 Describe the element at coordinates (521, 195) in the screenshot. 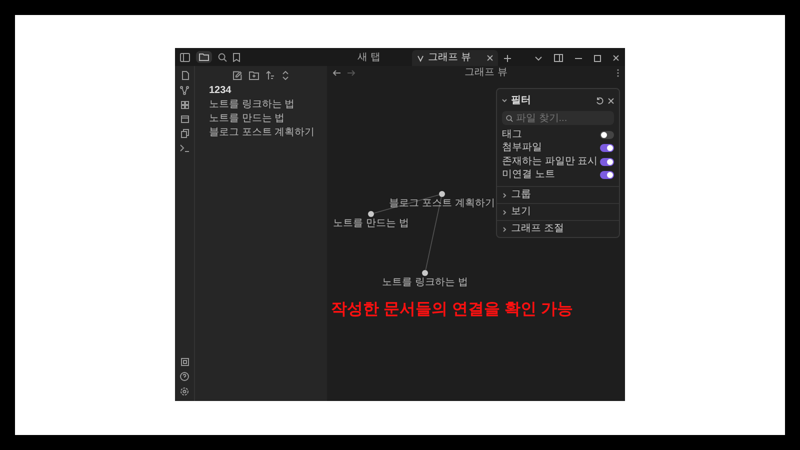

I see `section-header: 그룹` at that location.